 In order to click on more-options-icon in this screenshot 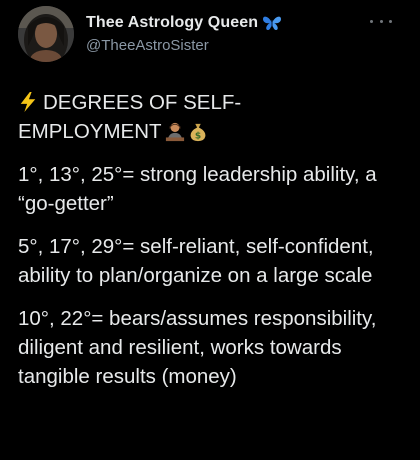, I will do `click(381, 21)`.